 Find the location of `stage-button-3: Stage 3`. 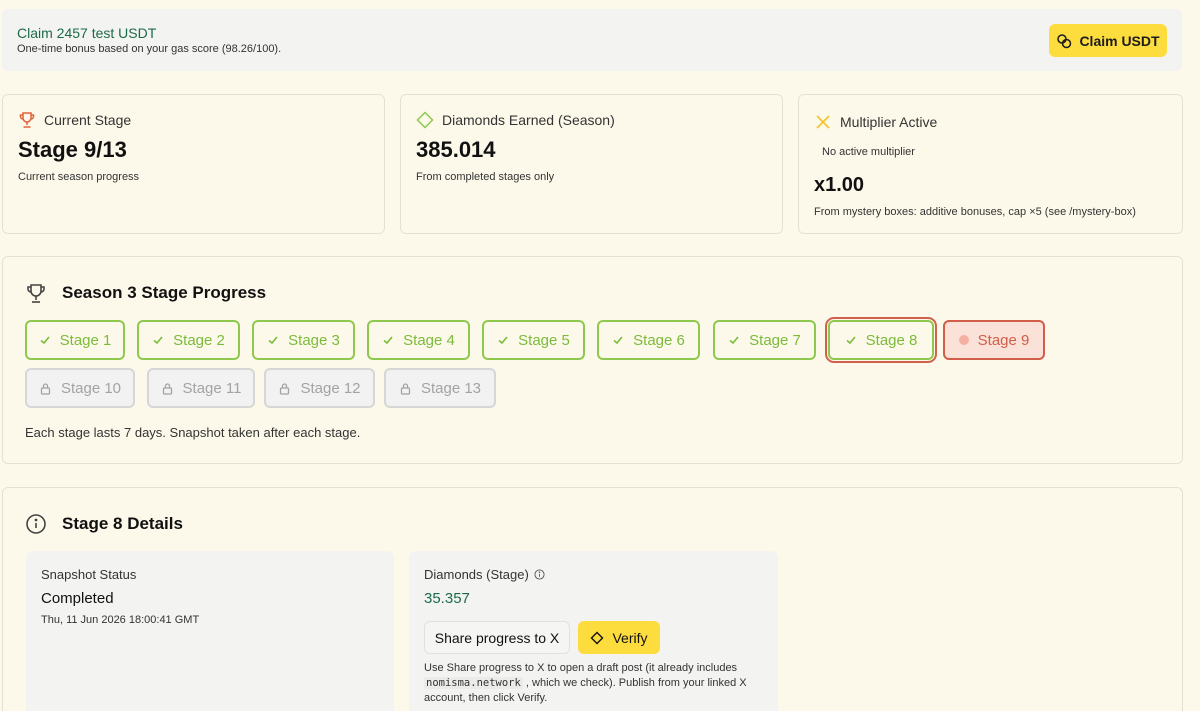

stage-button-3: Stage 3 is located at coordinates (303, 340).